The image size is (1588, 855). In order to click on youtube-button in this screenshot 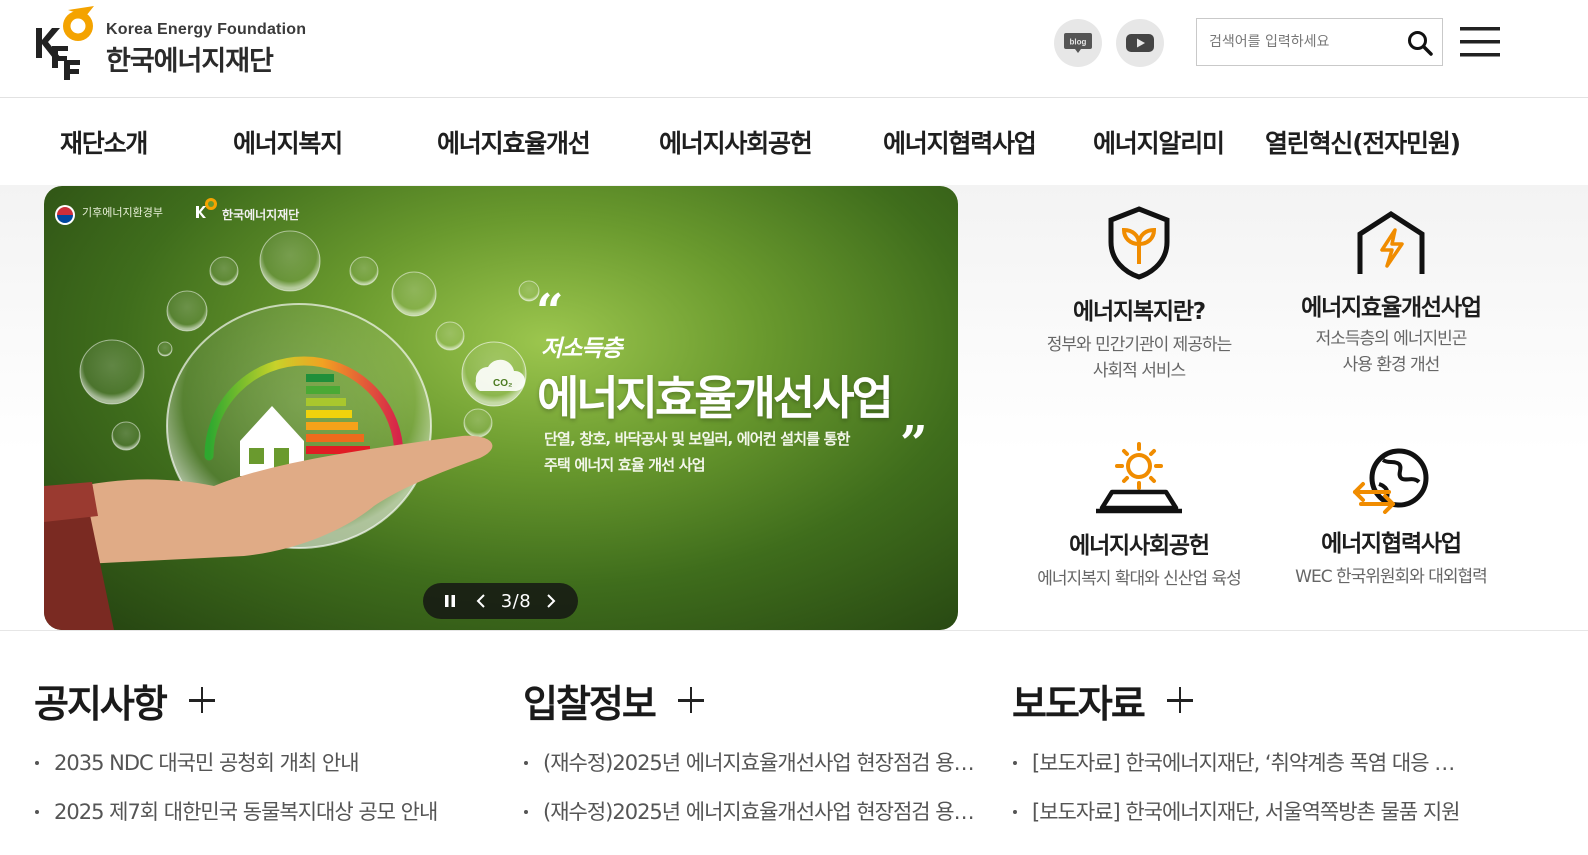, I will do `click(1140, 43)`.